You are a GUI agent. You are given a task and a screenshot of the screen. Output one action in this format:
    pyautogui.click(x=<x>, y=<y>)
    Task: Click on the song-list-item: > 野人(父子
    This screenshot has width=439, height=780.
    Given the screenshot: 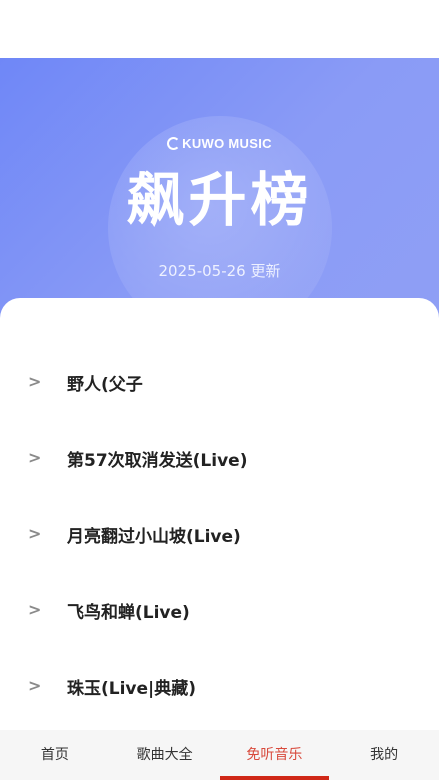 What is the action you would take?
    pyautogui.click(x=219, y=382)
    